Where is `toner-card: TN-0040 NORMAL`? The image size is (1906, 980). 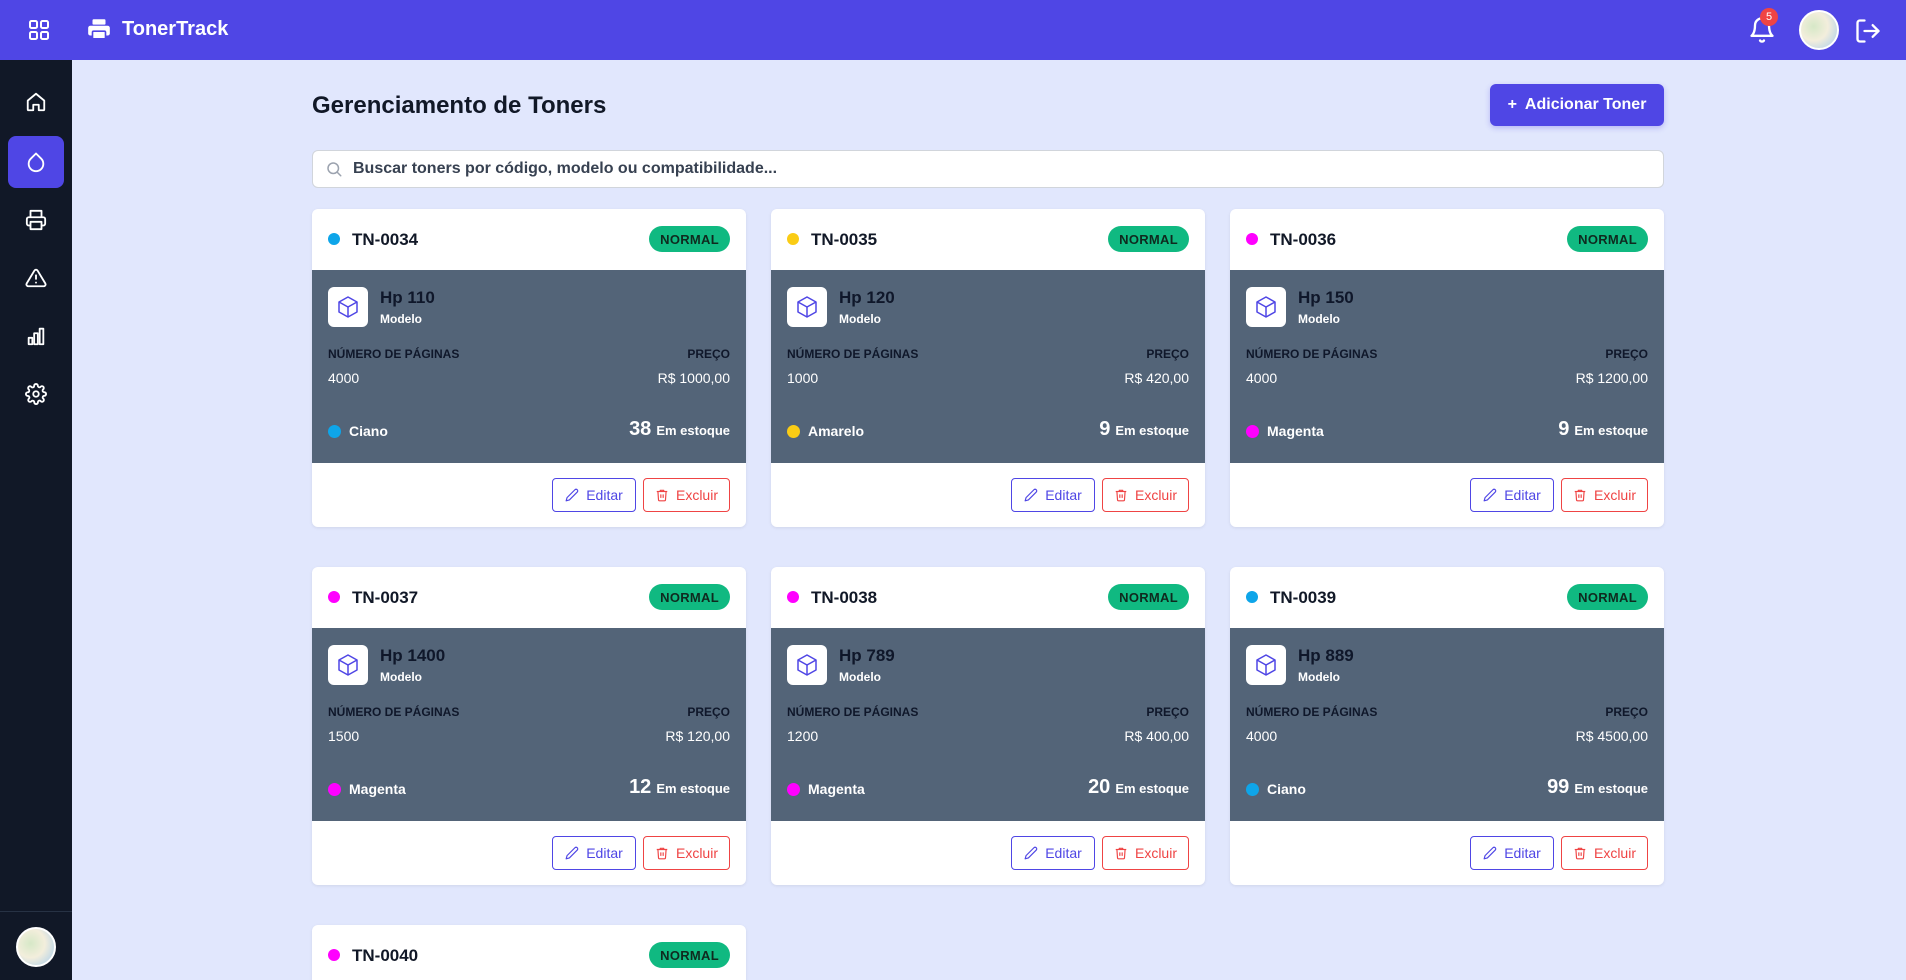
toner-card: TN-0040 NORMAL is located at coordinates (529, 952).